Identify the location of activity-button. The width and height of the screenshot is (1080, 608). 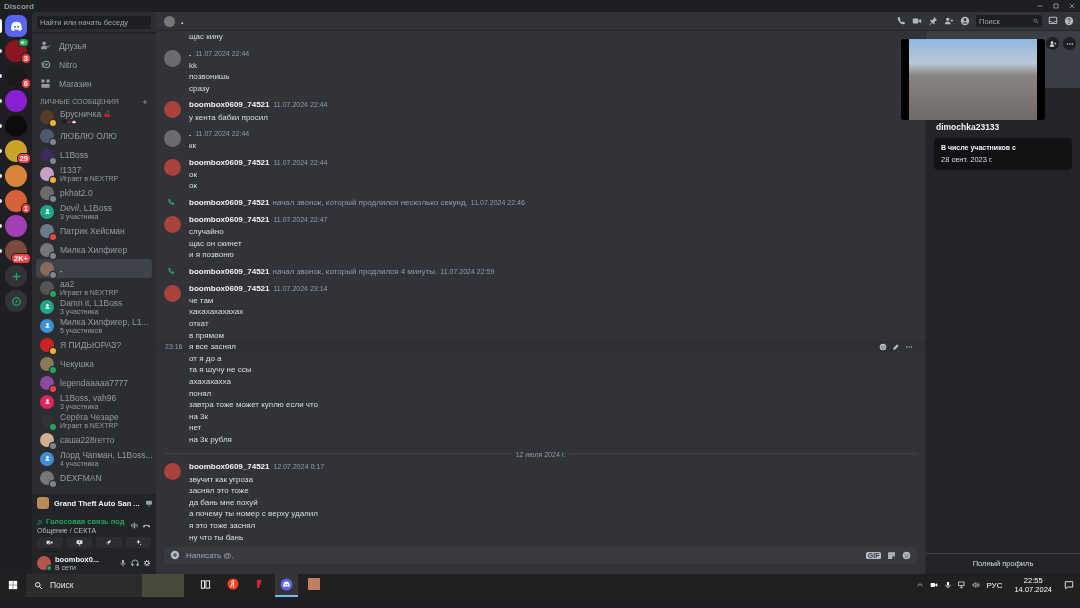
(109, 542).